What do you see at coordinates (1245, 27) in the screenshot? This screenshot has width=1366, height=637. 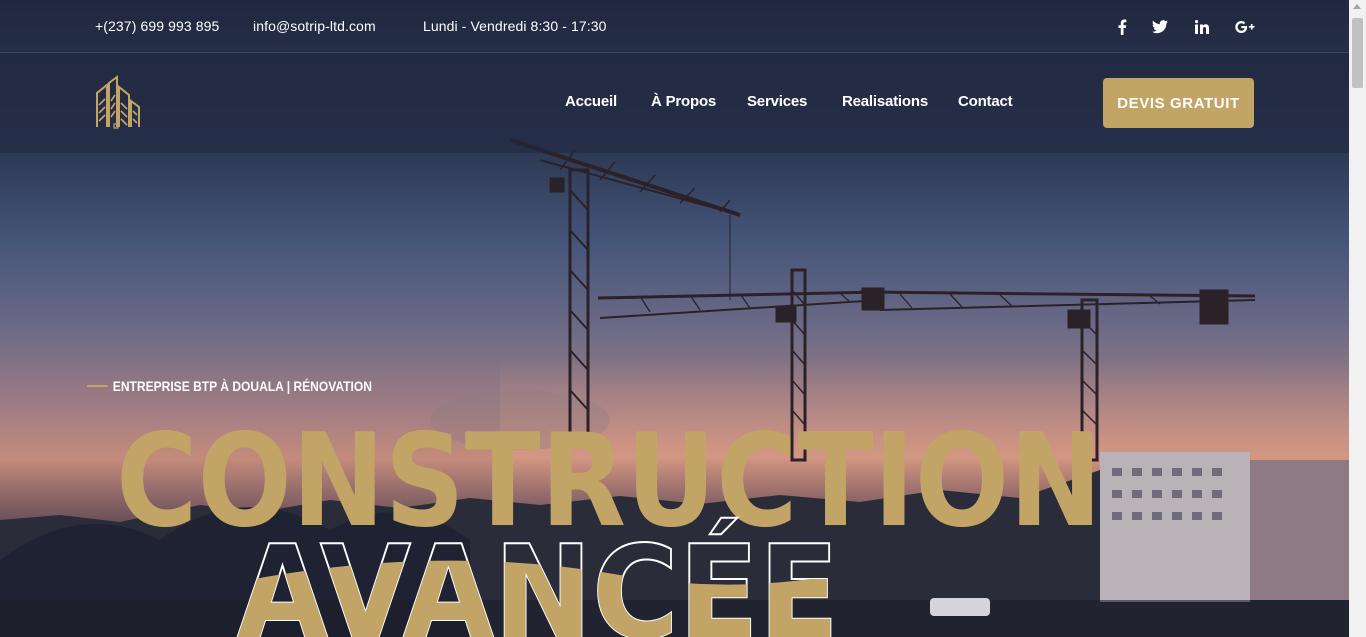 I see `google-plus-icon` at bounding box center [1245, 27].